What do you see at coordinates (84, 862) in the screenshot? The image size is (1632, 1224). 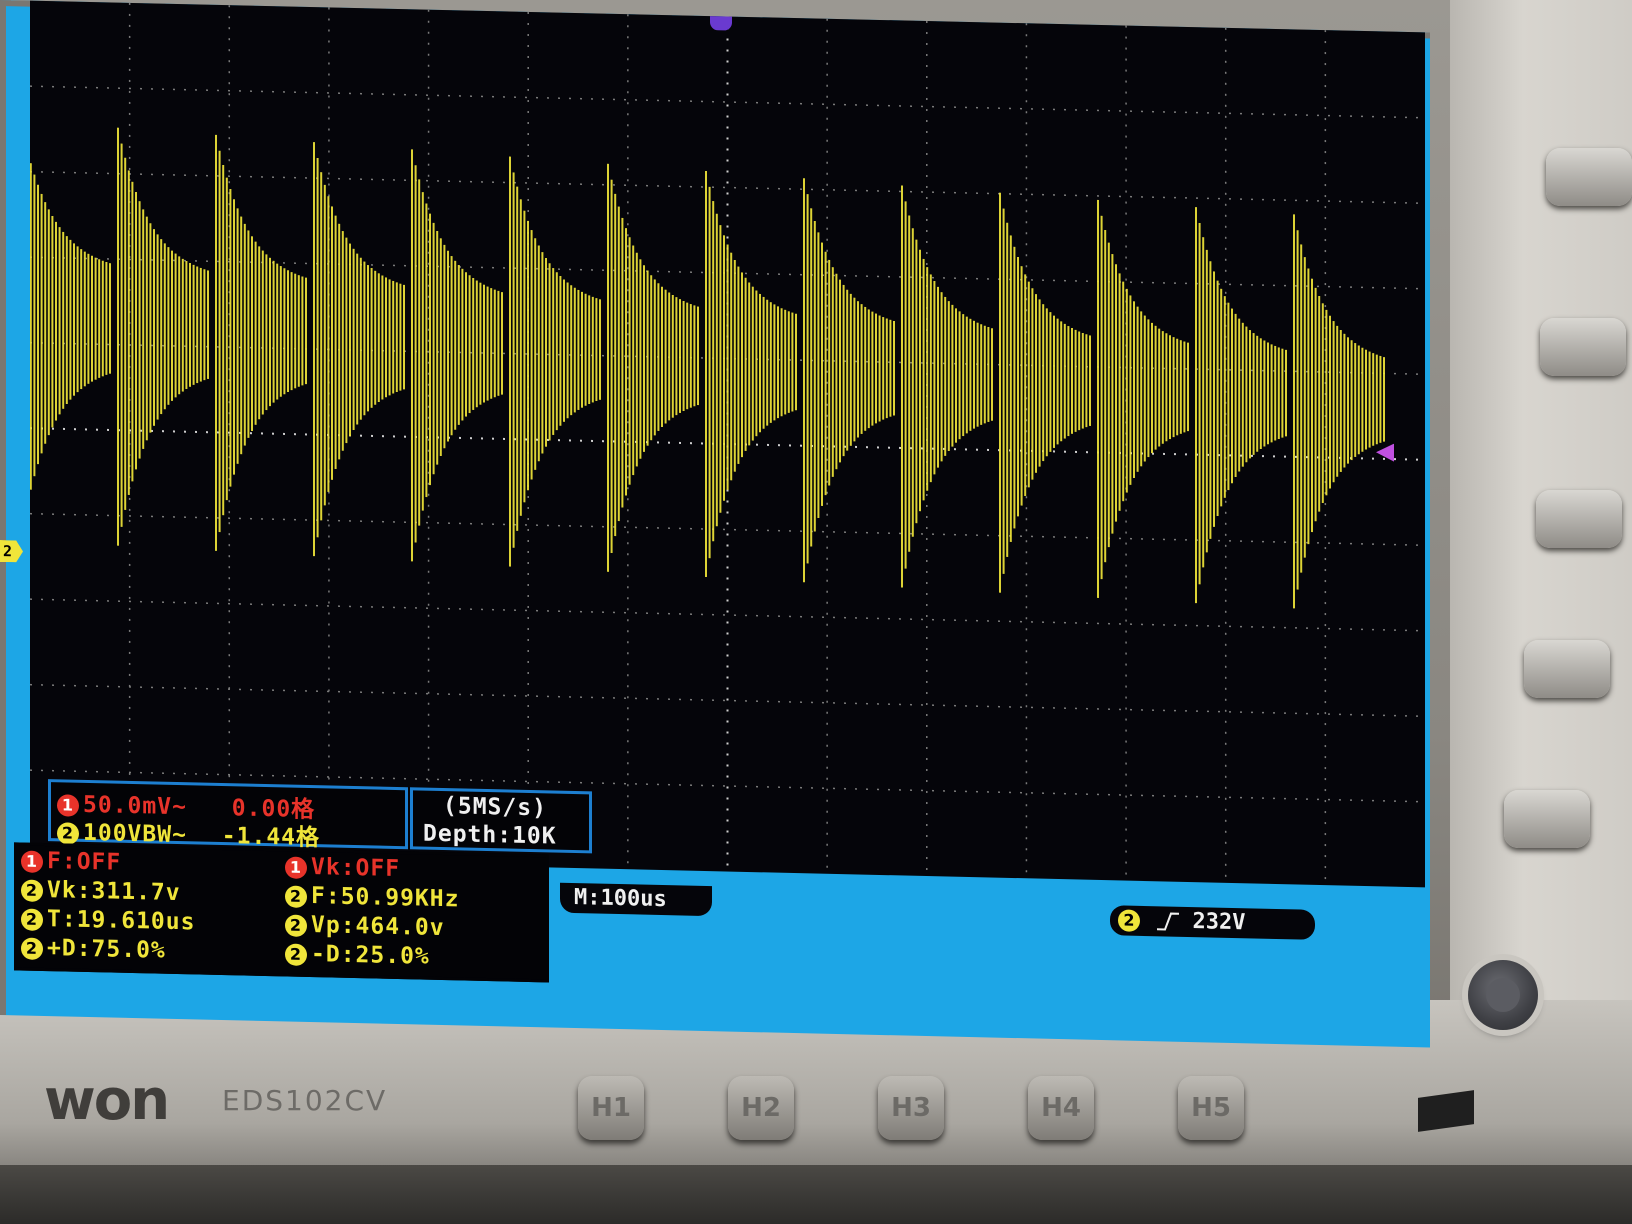 I see `measurement-value: F:OFF` at bounding box center [84, 862].